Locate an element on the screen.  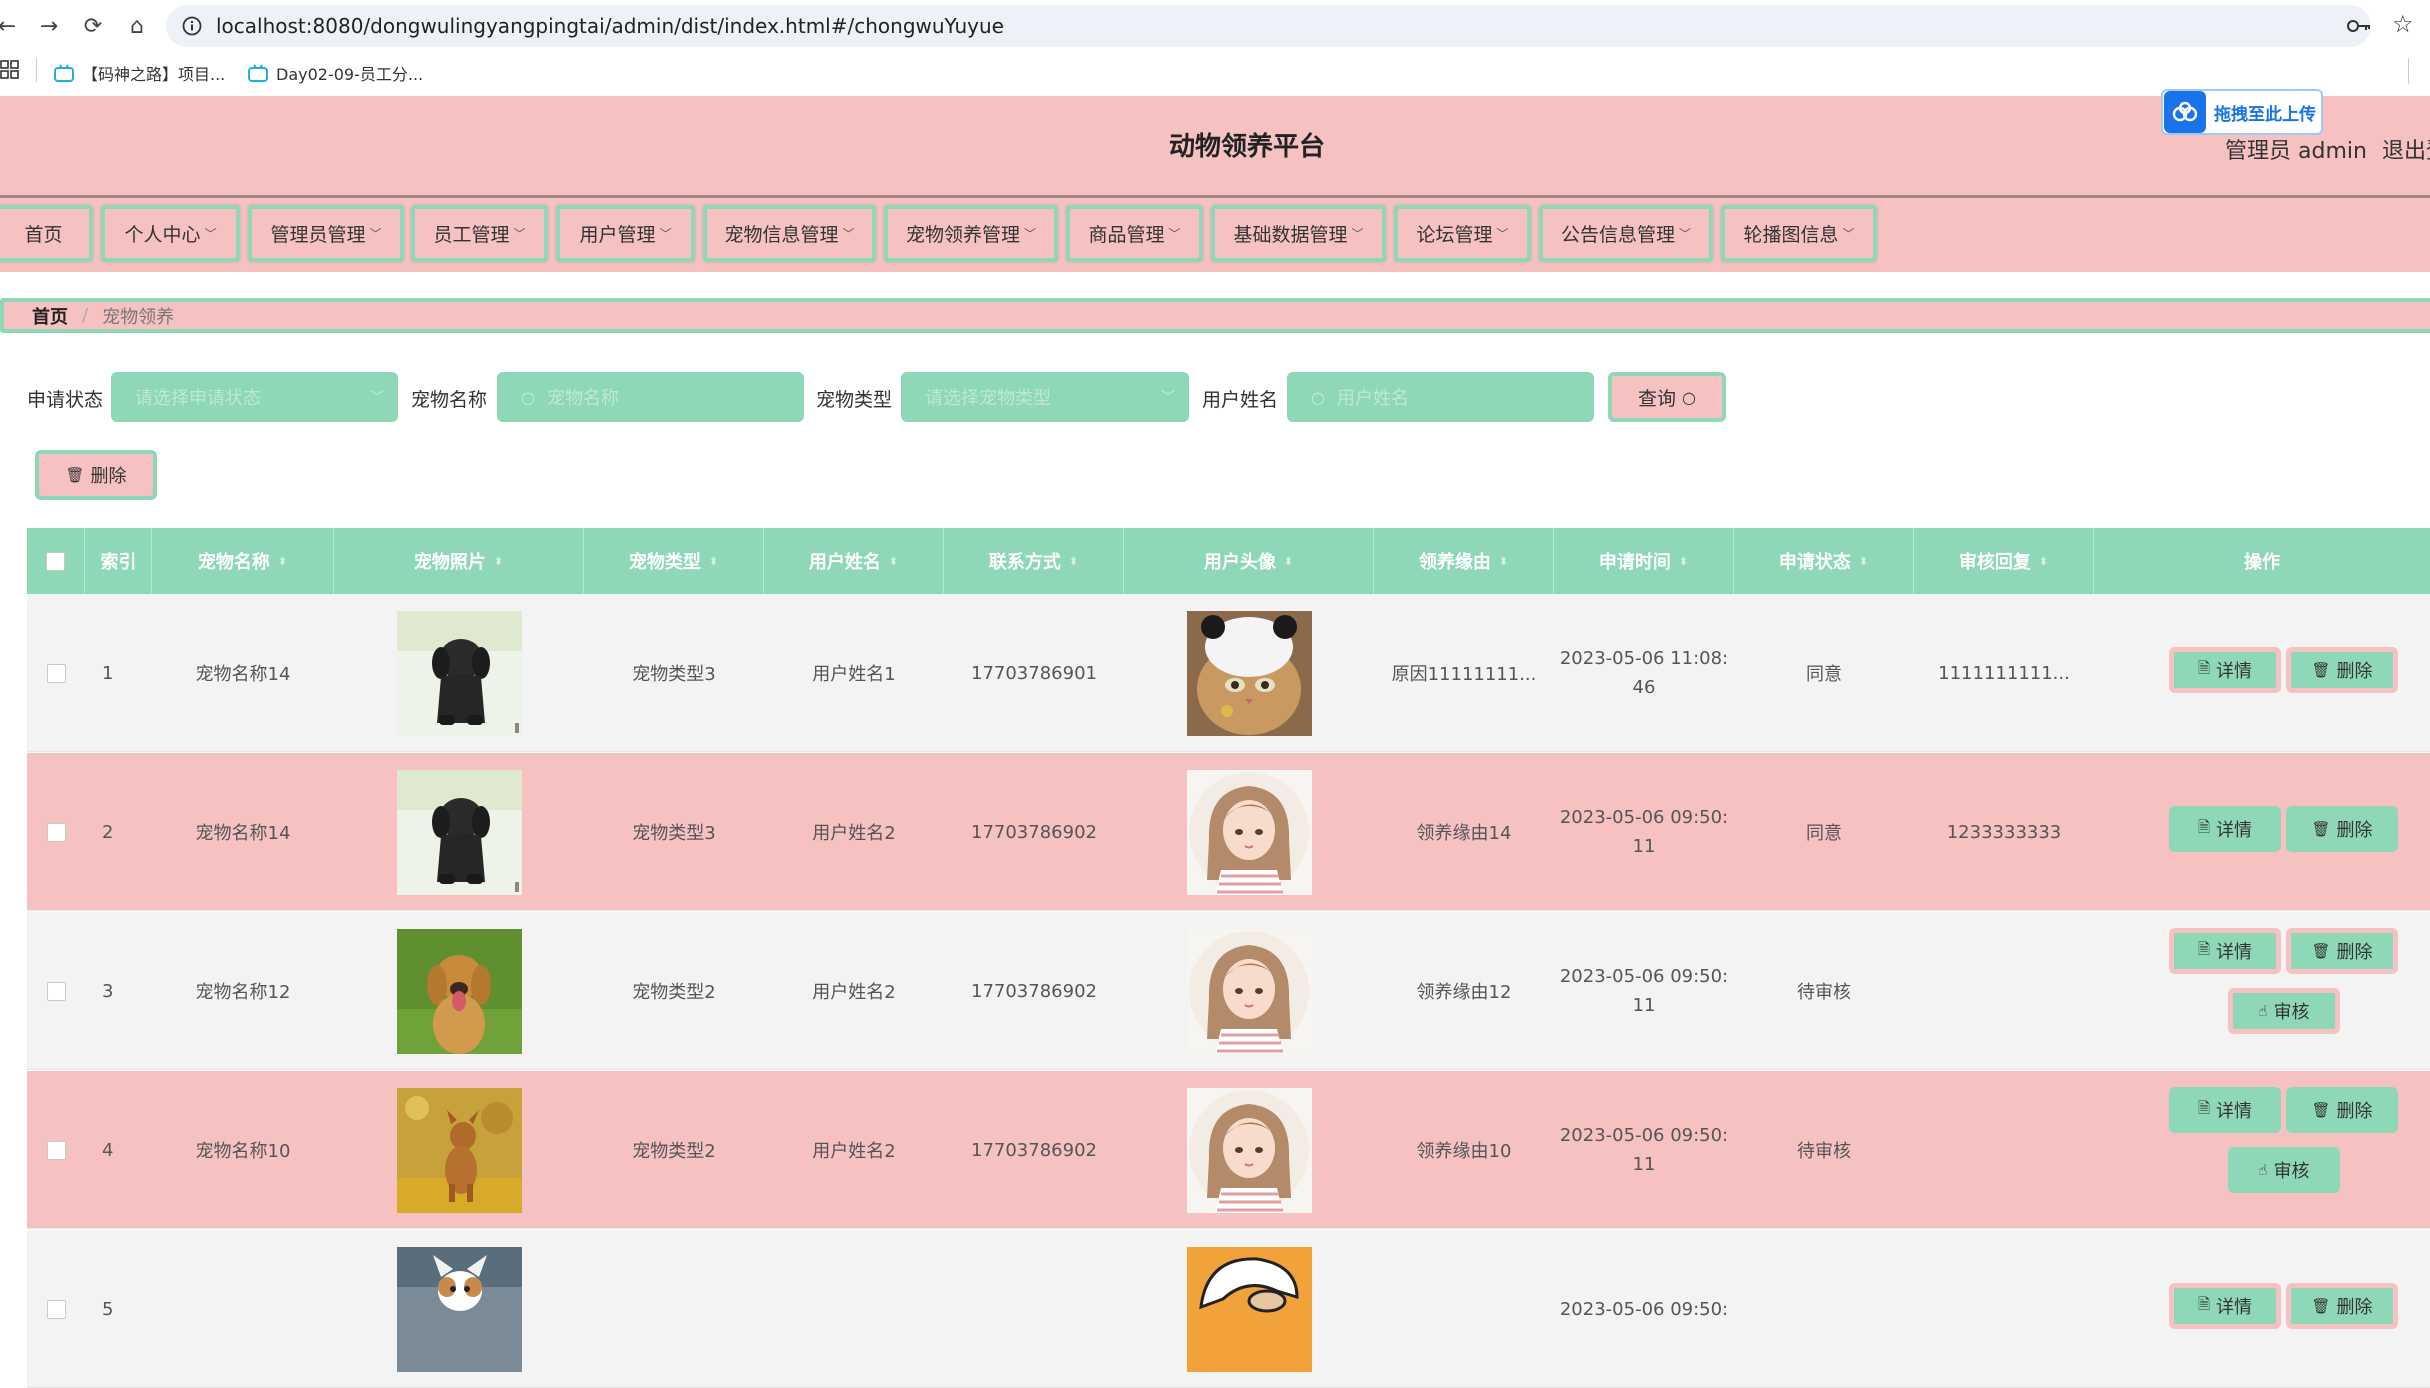
menu-item-pet-info-mgmt: 宠物信息管理 ﹀ is located at coordinates (789, 233).